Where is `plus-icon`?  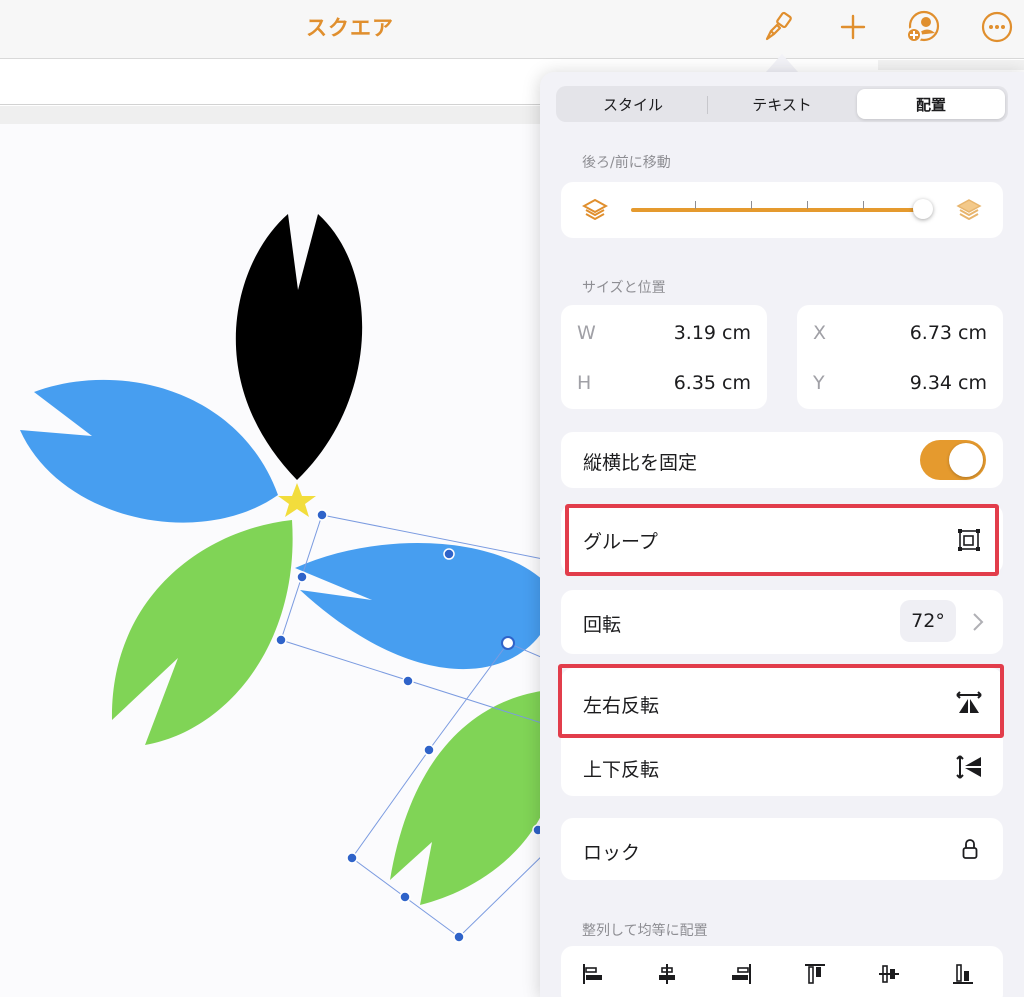 plus-icon is located at coordinates (853, 27).